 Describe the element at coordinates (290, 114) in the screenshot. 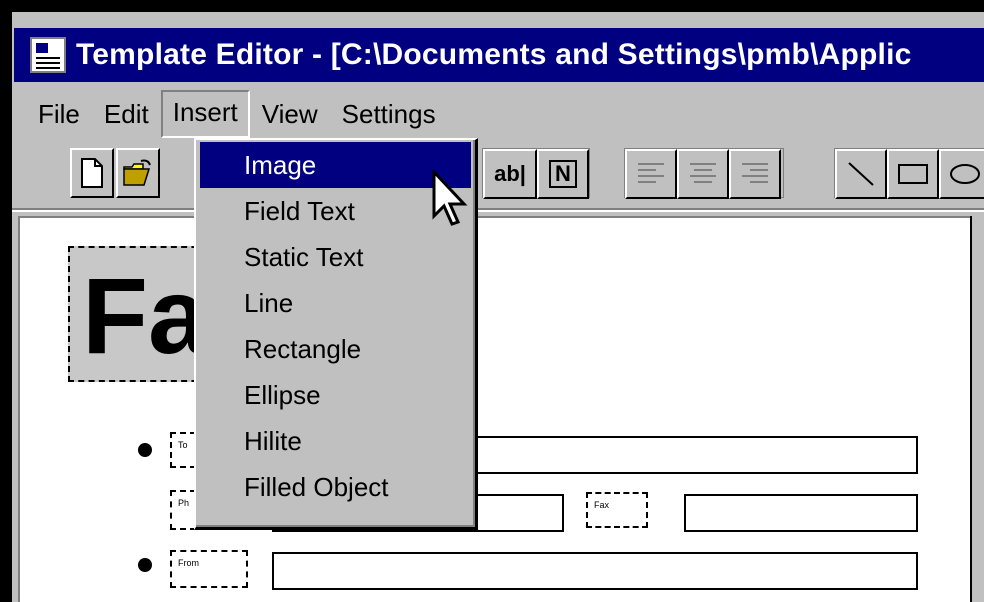

I see `menu-view: View` at that location.